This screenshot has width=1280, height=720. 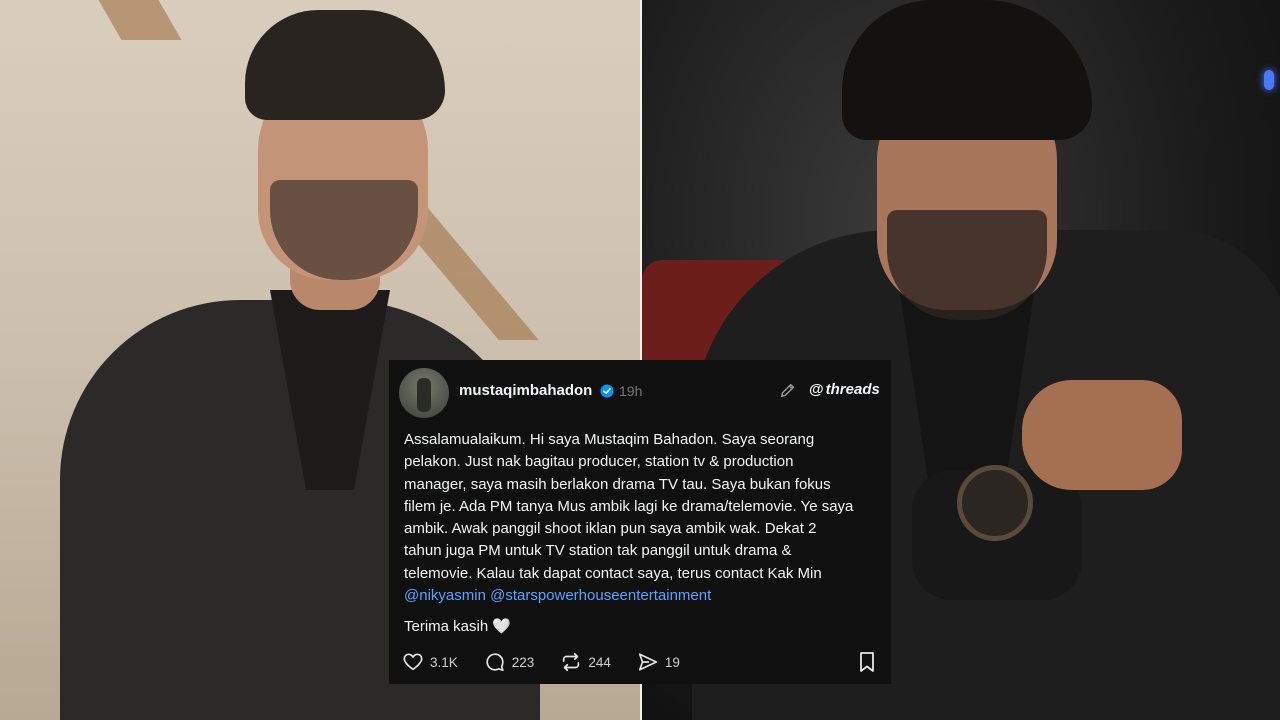 What do you see at coordinates (631, 391) in the screenshot?
I see `post-time: 19h` at bounding box center [631, 391].